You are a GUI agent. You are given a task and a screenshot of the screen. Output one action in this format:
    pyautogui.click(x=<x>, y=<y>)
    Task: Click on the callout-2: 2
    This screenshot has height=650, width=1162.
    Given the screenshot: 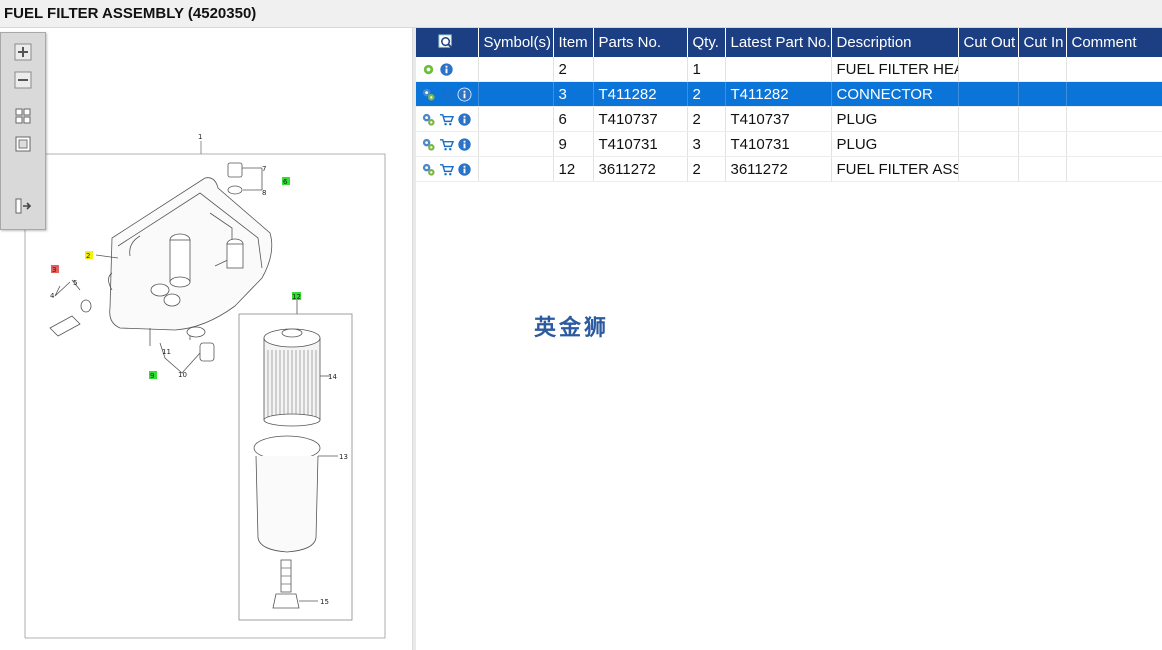 What is the action you would take?
    pyautogui.click(x=88, y=256)
    